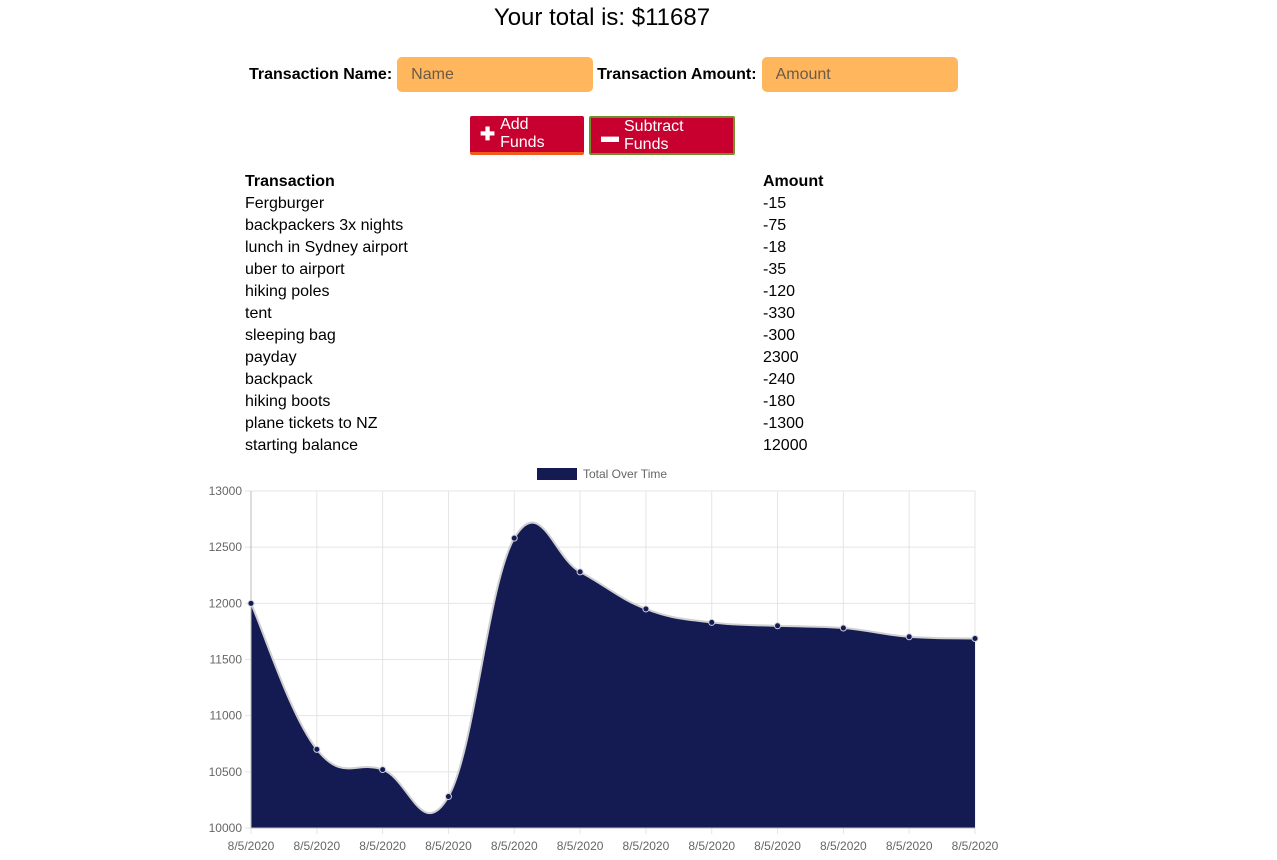 Image resolution: width=1277 pixels, height=860 pixels. What do you see at coordinates (226, 660) in the screenshot?
I see `y-tick-label: 11500` at bounding box center [226, 660].